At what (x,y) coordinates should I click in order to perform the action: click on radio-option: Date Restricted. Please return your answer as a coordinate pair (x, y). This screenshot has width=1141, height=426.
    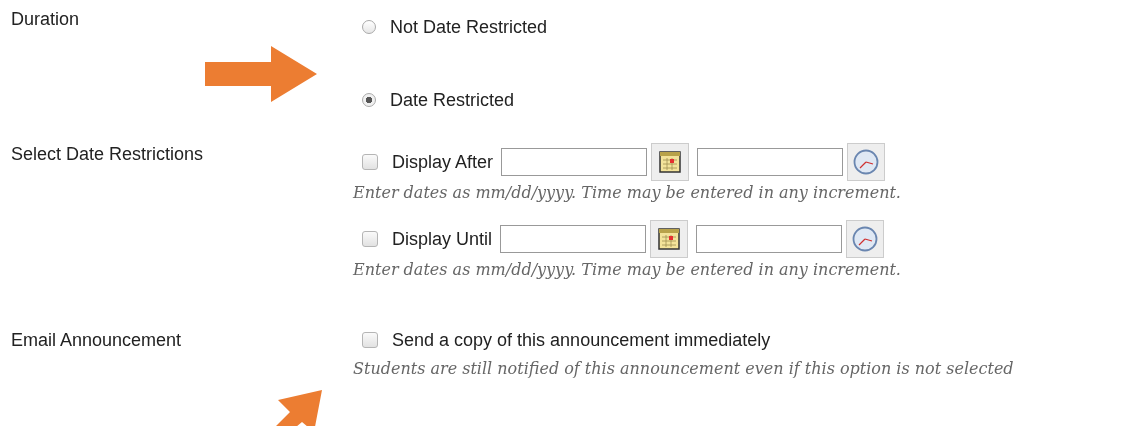
    Looking at the image, I should click on (438, 100).